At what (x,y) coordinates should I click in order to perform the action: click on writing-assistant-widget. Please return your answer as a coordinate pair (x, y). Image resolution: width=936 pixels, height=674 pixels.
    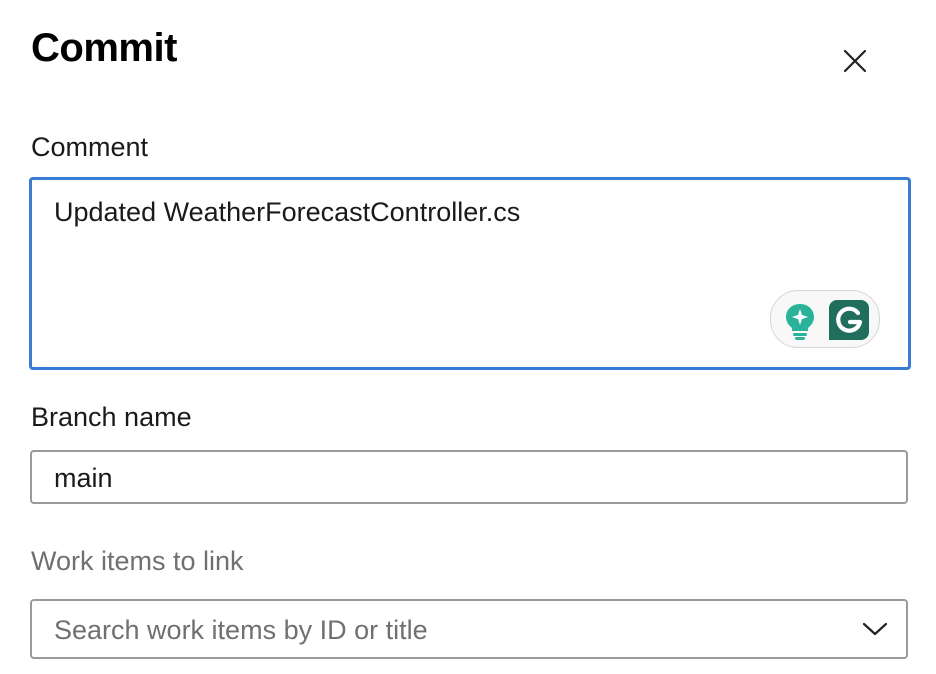
    Looking at the image, I should click on (825, 319).